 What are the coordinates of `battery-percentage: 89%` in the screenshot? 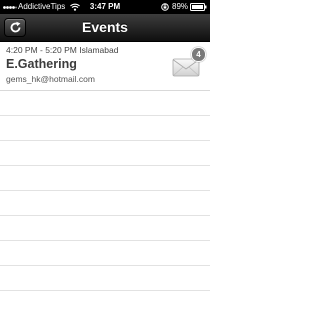 It's located at (180, 6).